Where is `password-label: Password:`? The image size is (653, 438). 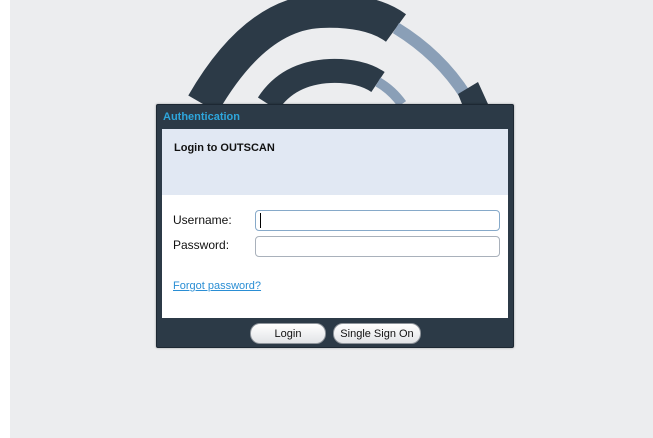 password-label: Password: is located at coordinates (201, 245).